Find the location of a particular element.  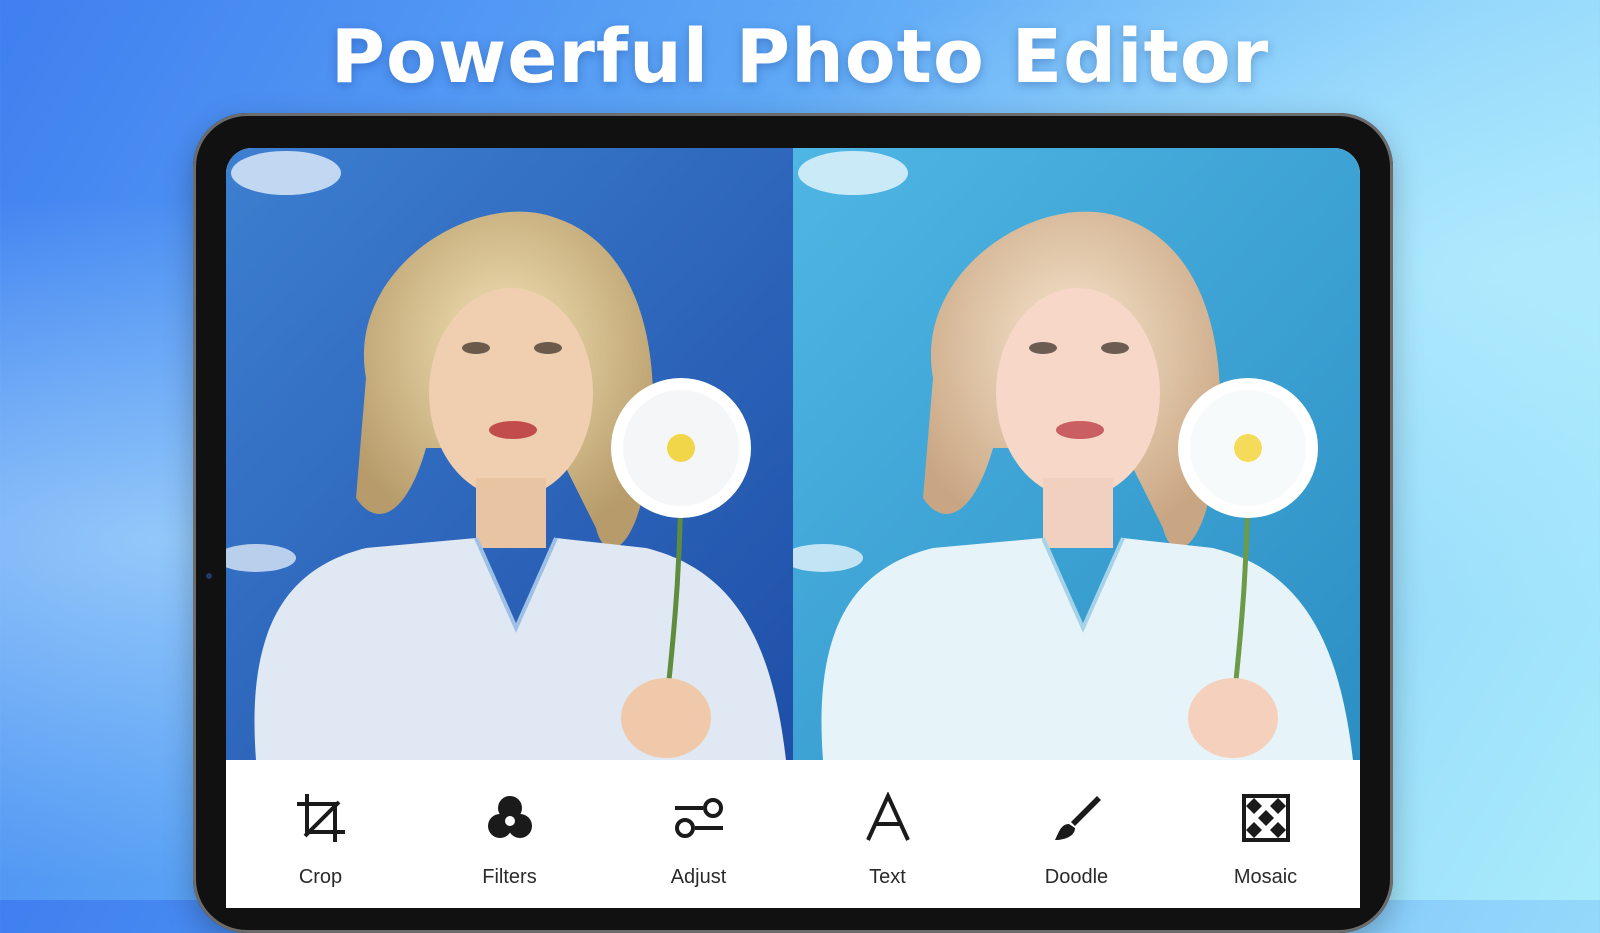

adjust-icon is located at coordinates (699, 818).